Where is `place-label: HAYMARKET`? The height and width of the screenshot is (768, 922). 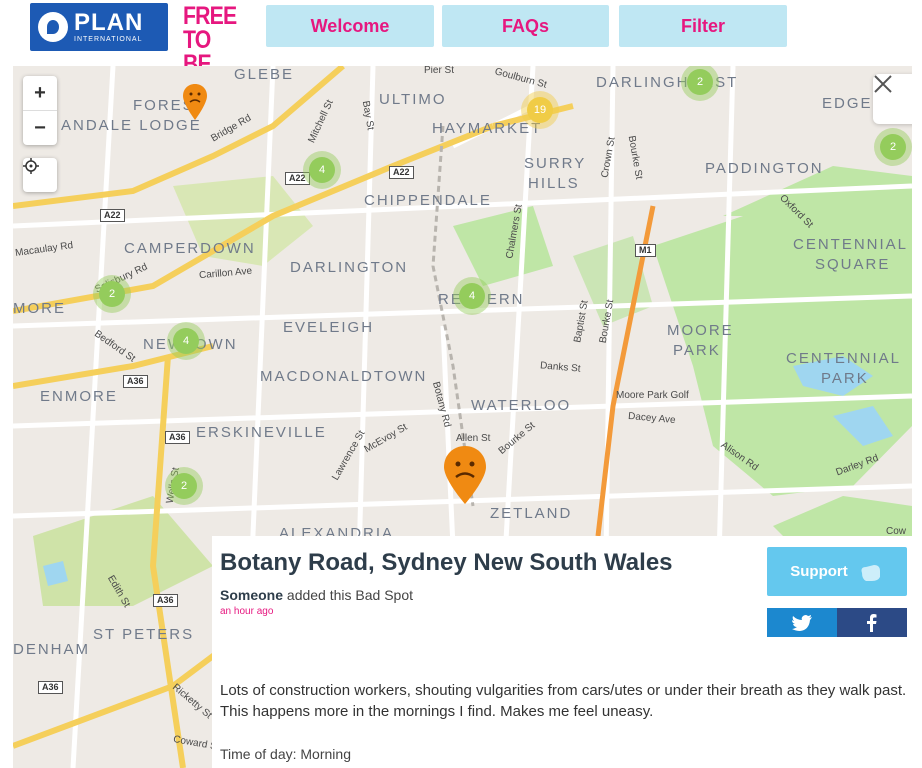 place-label: HAYMARKET is located at coordinates (487, 128).